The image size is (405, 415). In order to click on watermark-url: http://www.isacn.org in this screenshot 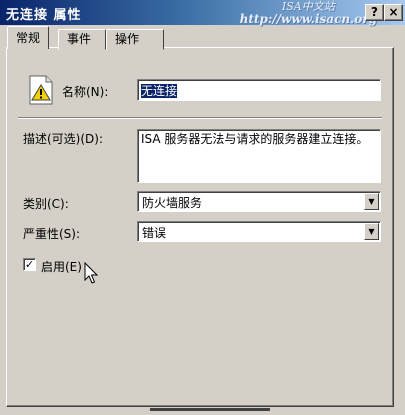, I will do `click(308, 19)`.